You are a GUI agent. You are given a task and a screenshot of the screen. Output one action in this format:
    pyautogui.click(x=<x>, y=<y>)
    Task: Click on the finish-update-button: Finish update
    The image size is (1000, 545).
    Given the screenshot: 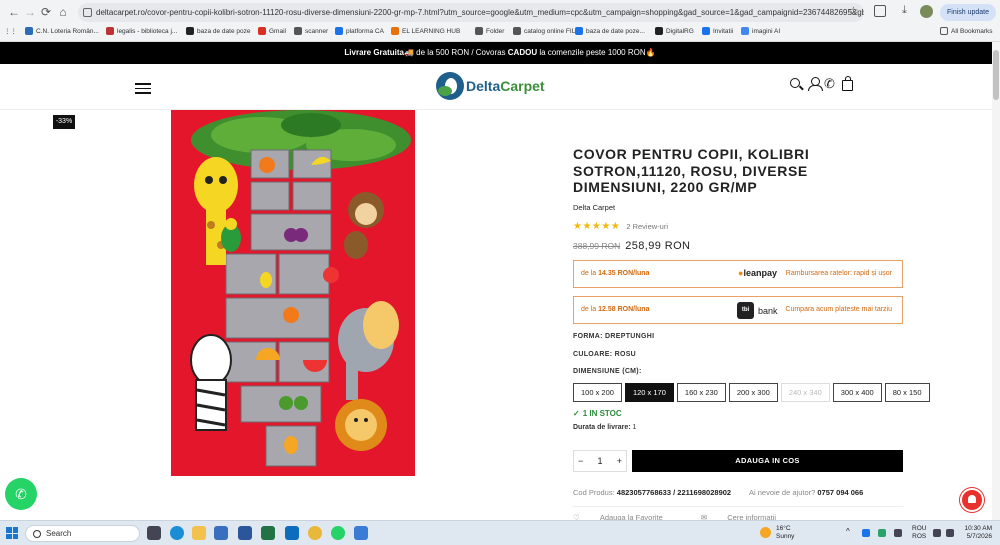 What is the action you would take?
    pyautogui.click(x=968, y=12)
    